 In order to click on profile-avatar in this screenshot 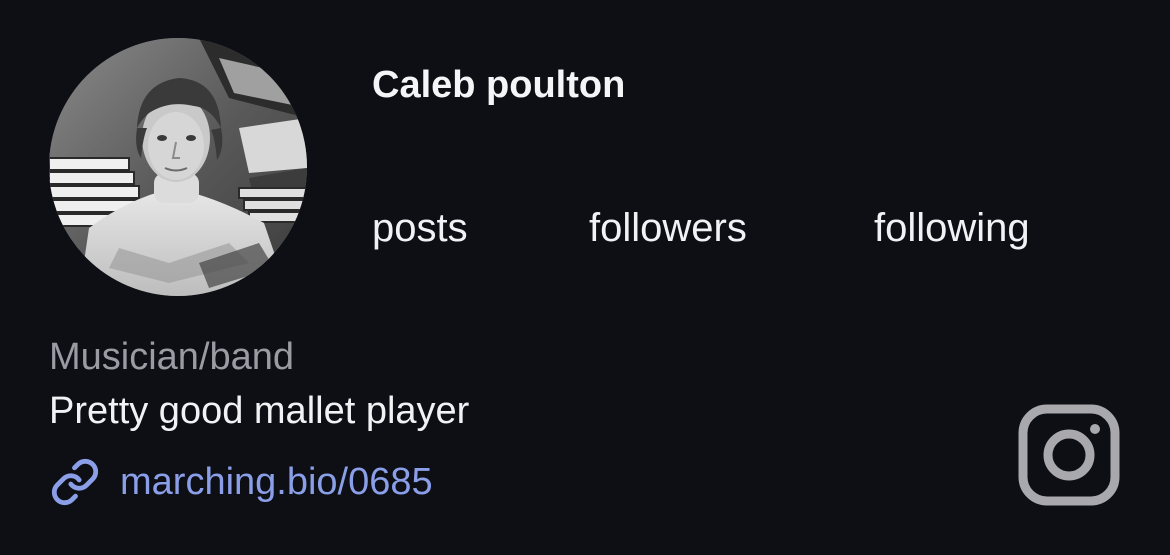, I will do `click(178, 167)`.